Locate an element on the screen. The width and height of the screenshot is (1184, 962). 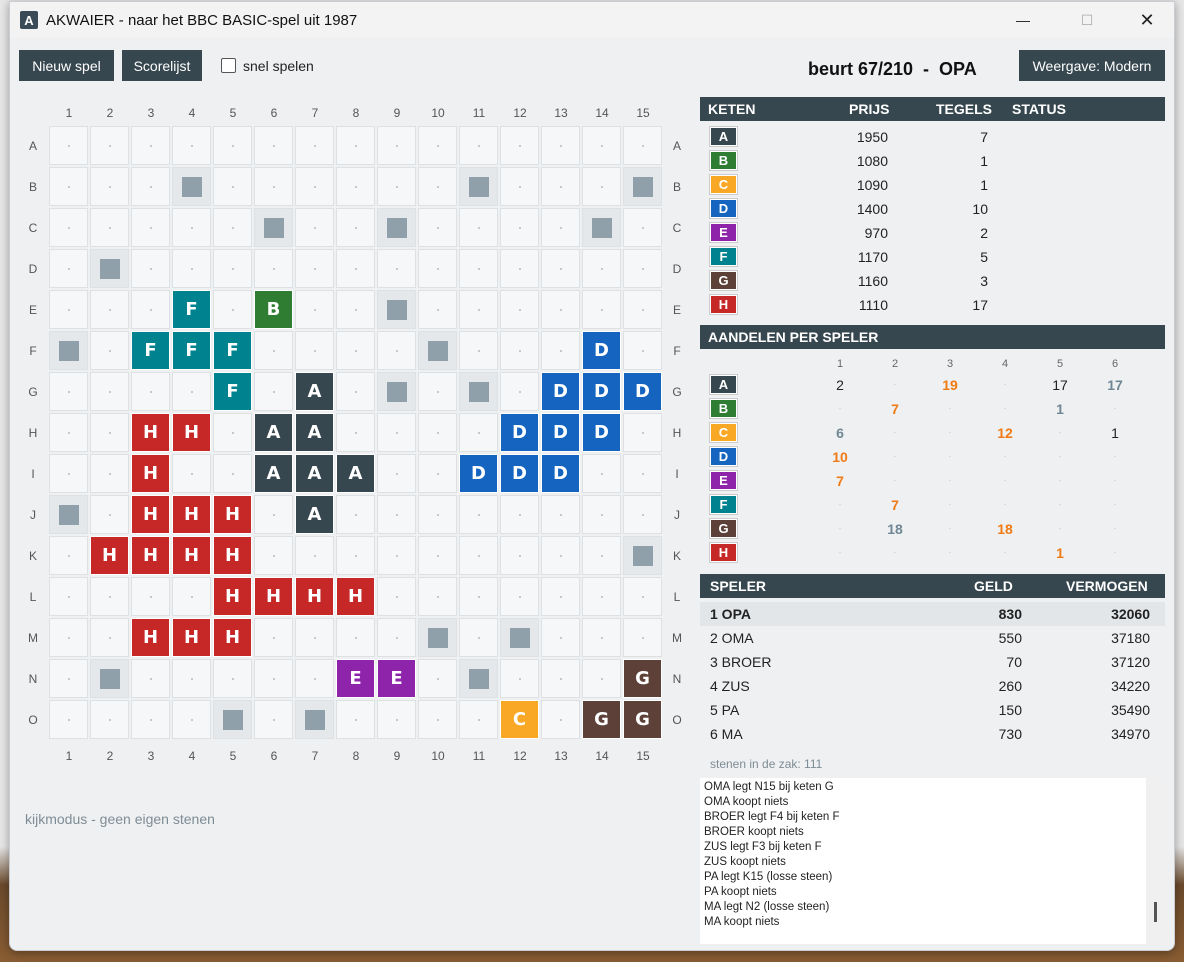
minimize-icon: — is located at coordinates (1023, 20).